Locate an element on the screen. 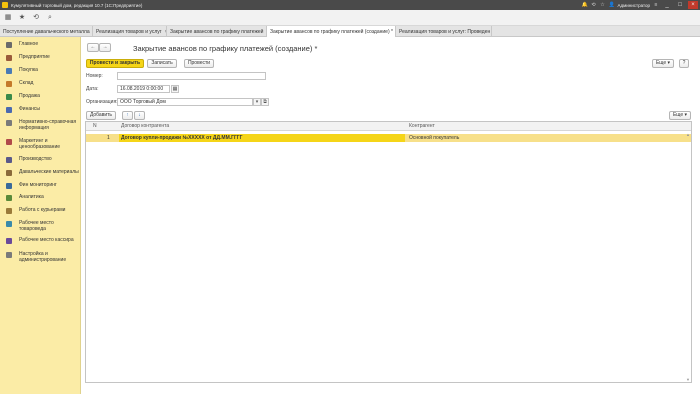  marketing-icon is located at coordinates (9, 142).